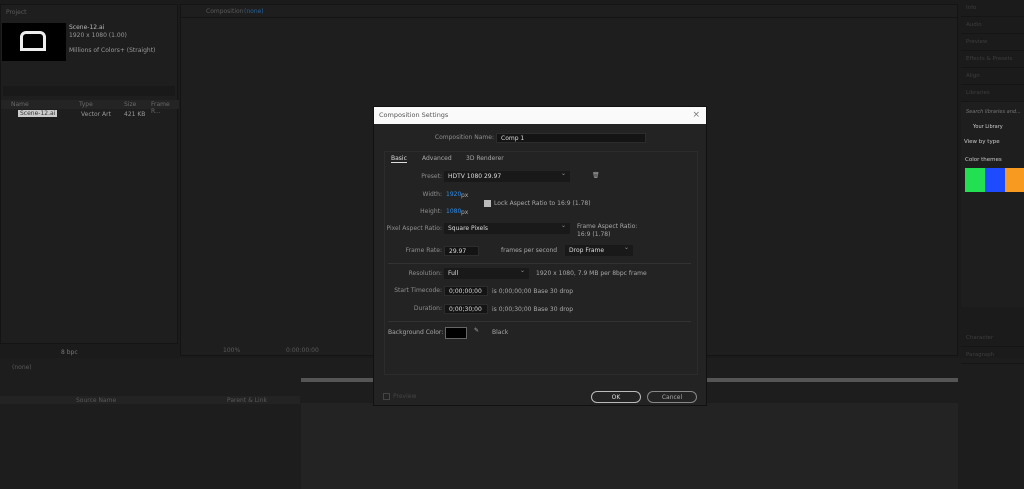 The width and height of the screenshot is (1024, 489). Describe the element at coordinates (89, 91) in the screenshot. I see `project-search` at that location.